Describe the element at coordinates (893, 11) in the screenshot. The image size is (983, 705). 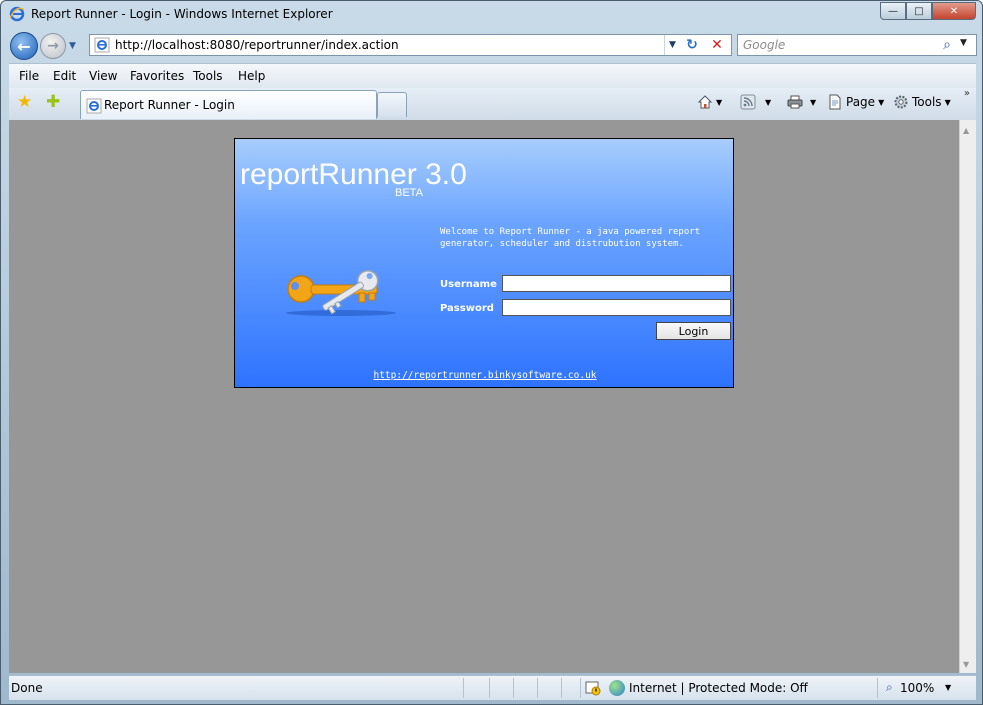
I see `minimize-button: —` at that location.